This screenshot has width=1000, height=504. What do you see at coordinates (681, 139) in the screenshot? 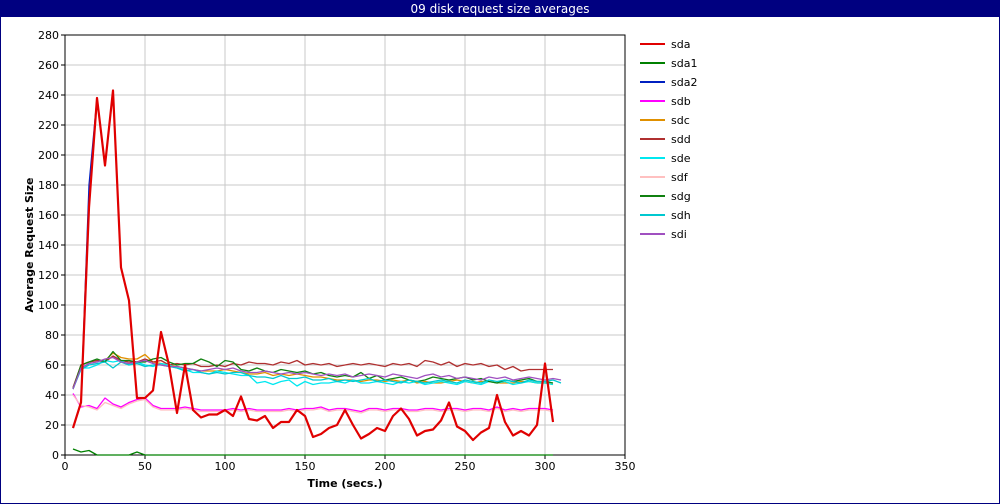
I see `legend-label-sdd: sdd` at bounding box center [681, 139].